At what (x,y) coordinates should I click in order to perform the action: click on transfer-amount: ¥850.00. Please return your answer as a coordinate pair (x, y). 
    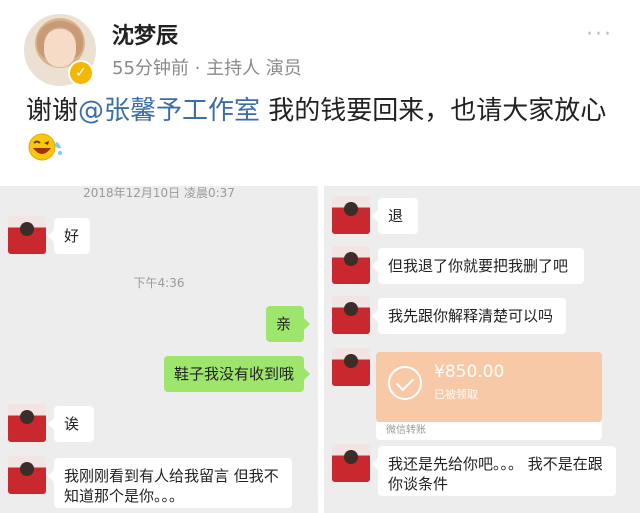
    Looking at the image, I should click on (469, 372).